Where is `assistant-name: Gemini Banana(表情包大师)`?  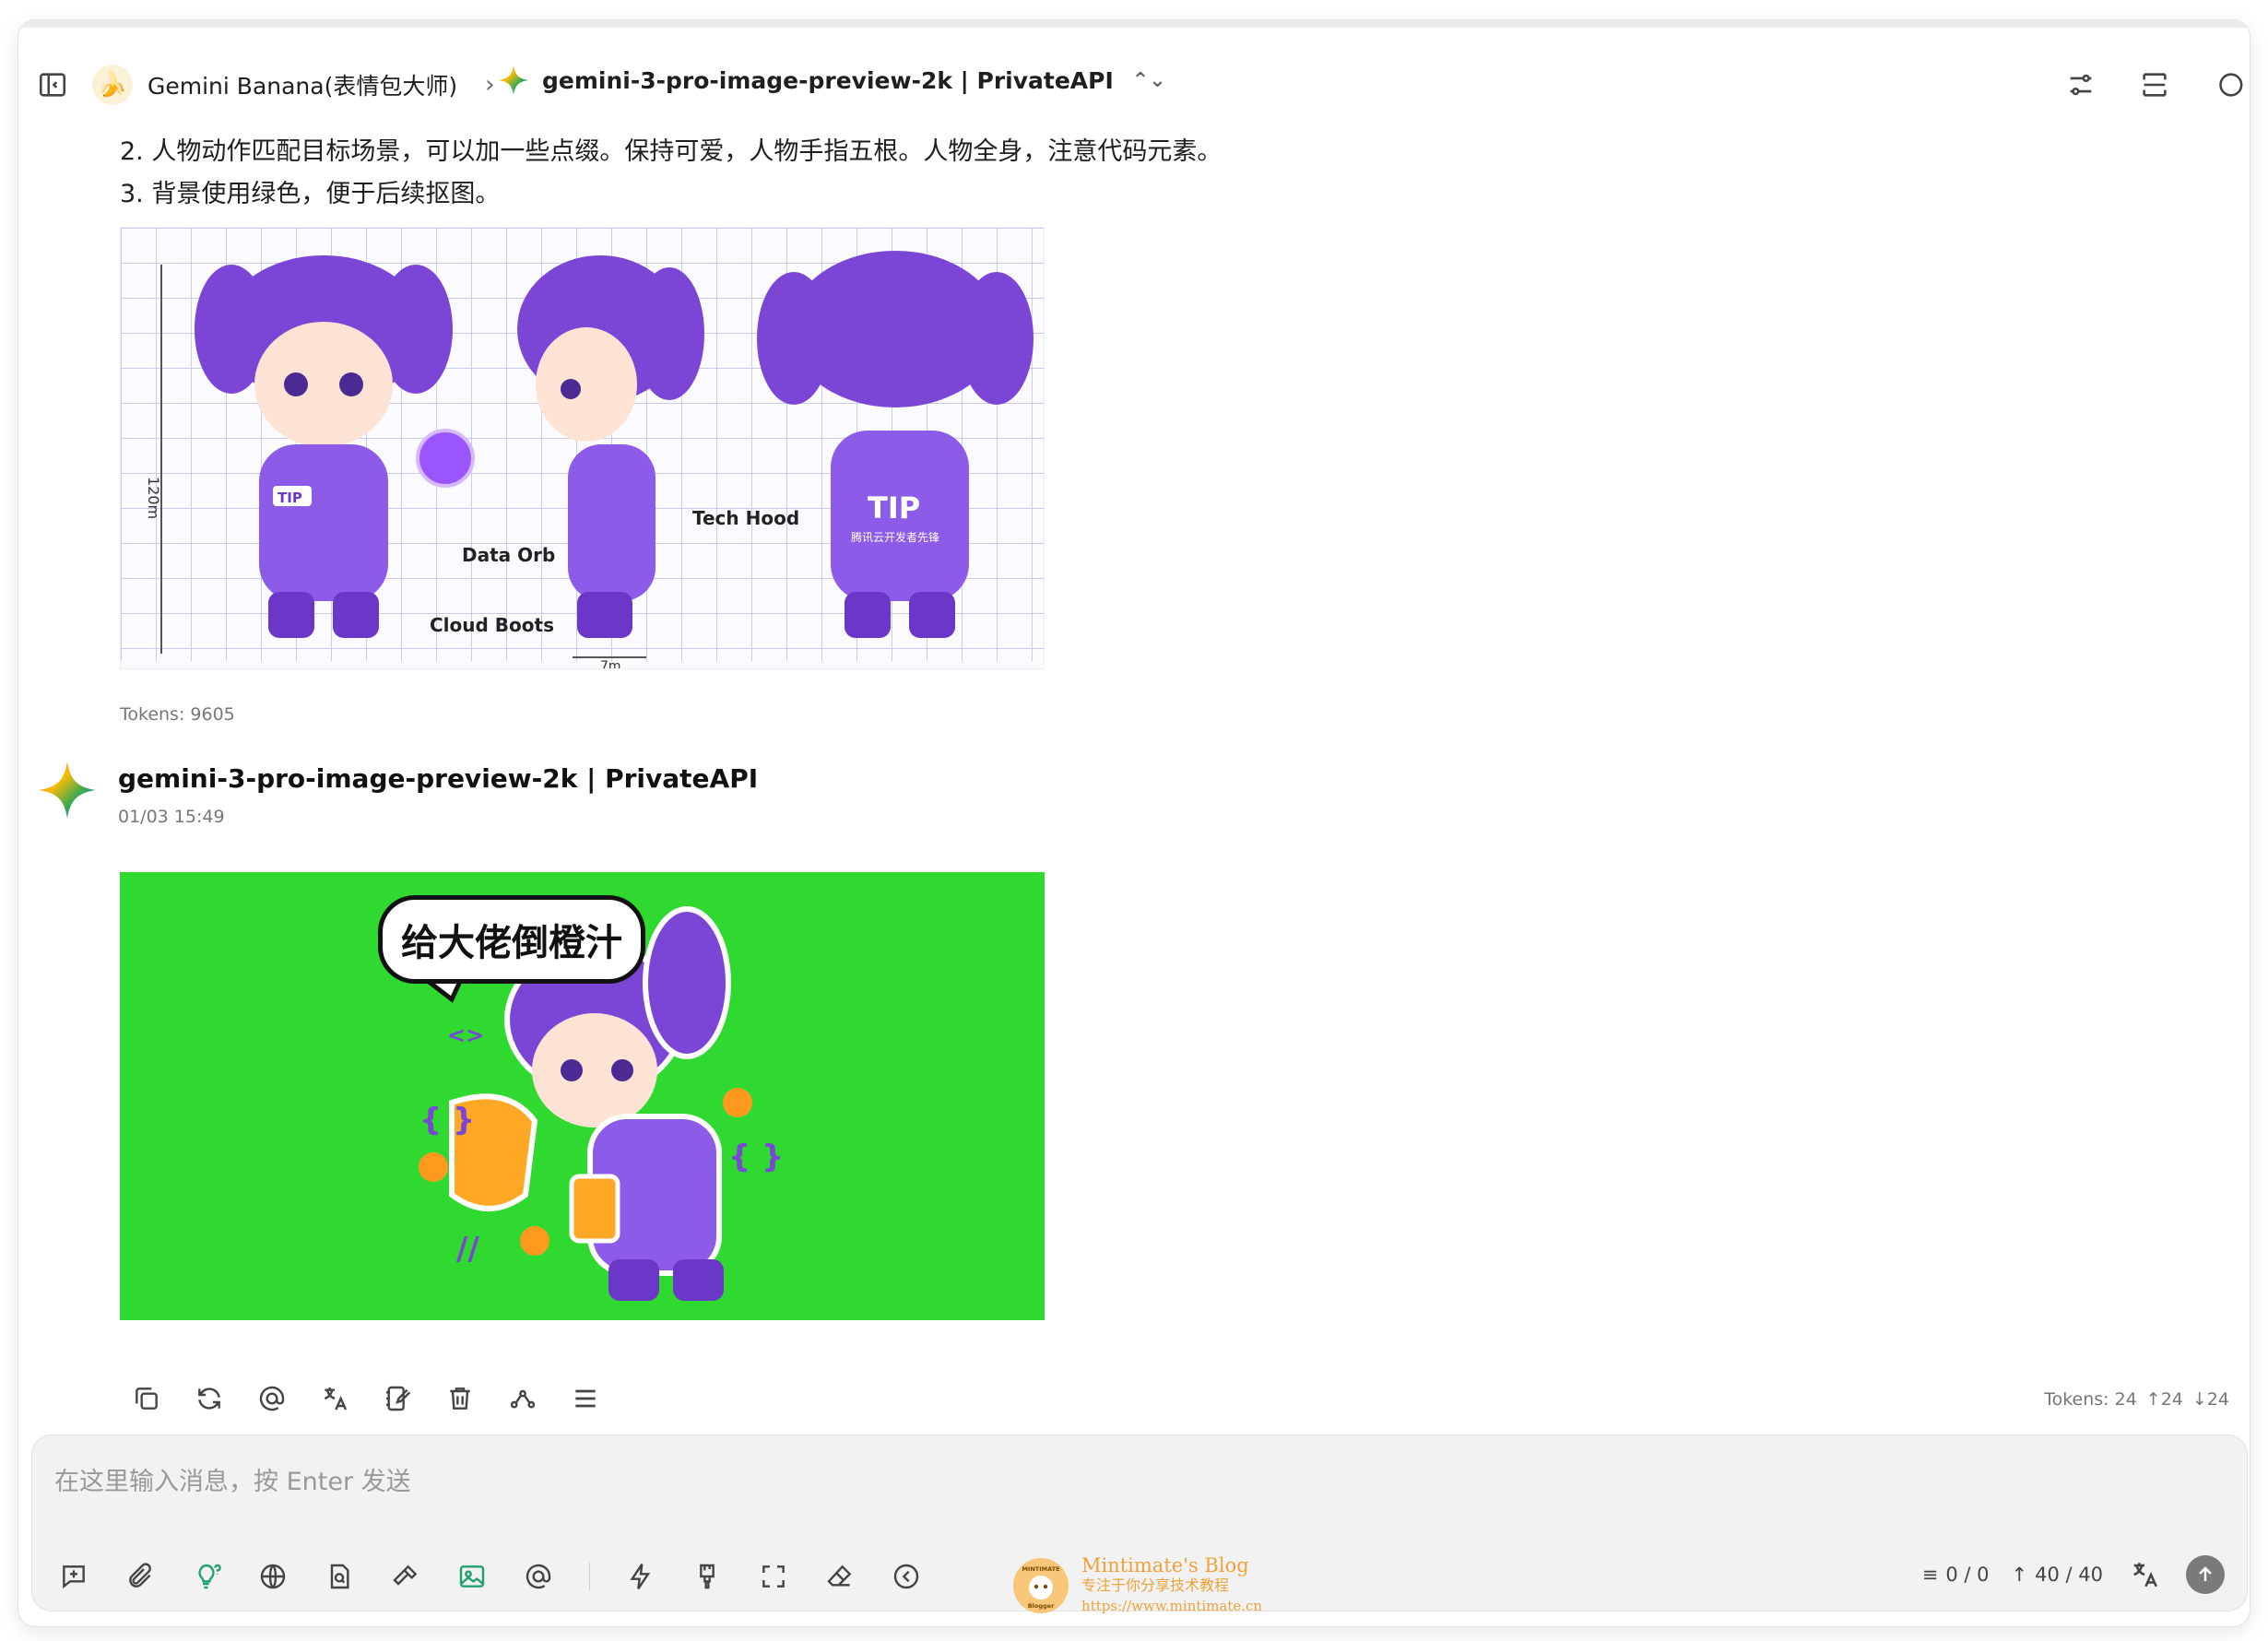 assistant-name: Gemini Banana(表情包大师) is located at coordinates (303, 86).